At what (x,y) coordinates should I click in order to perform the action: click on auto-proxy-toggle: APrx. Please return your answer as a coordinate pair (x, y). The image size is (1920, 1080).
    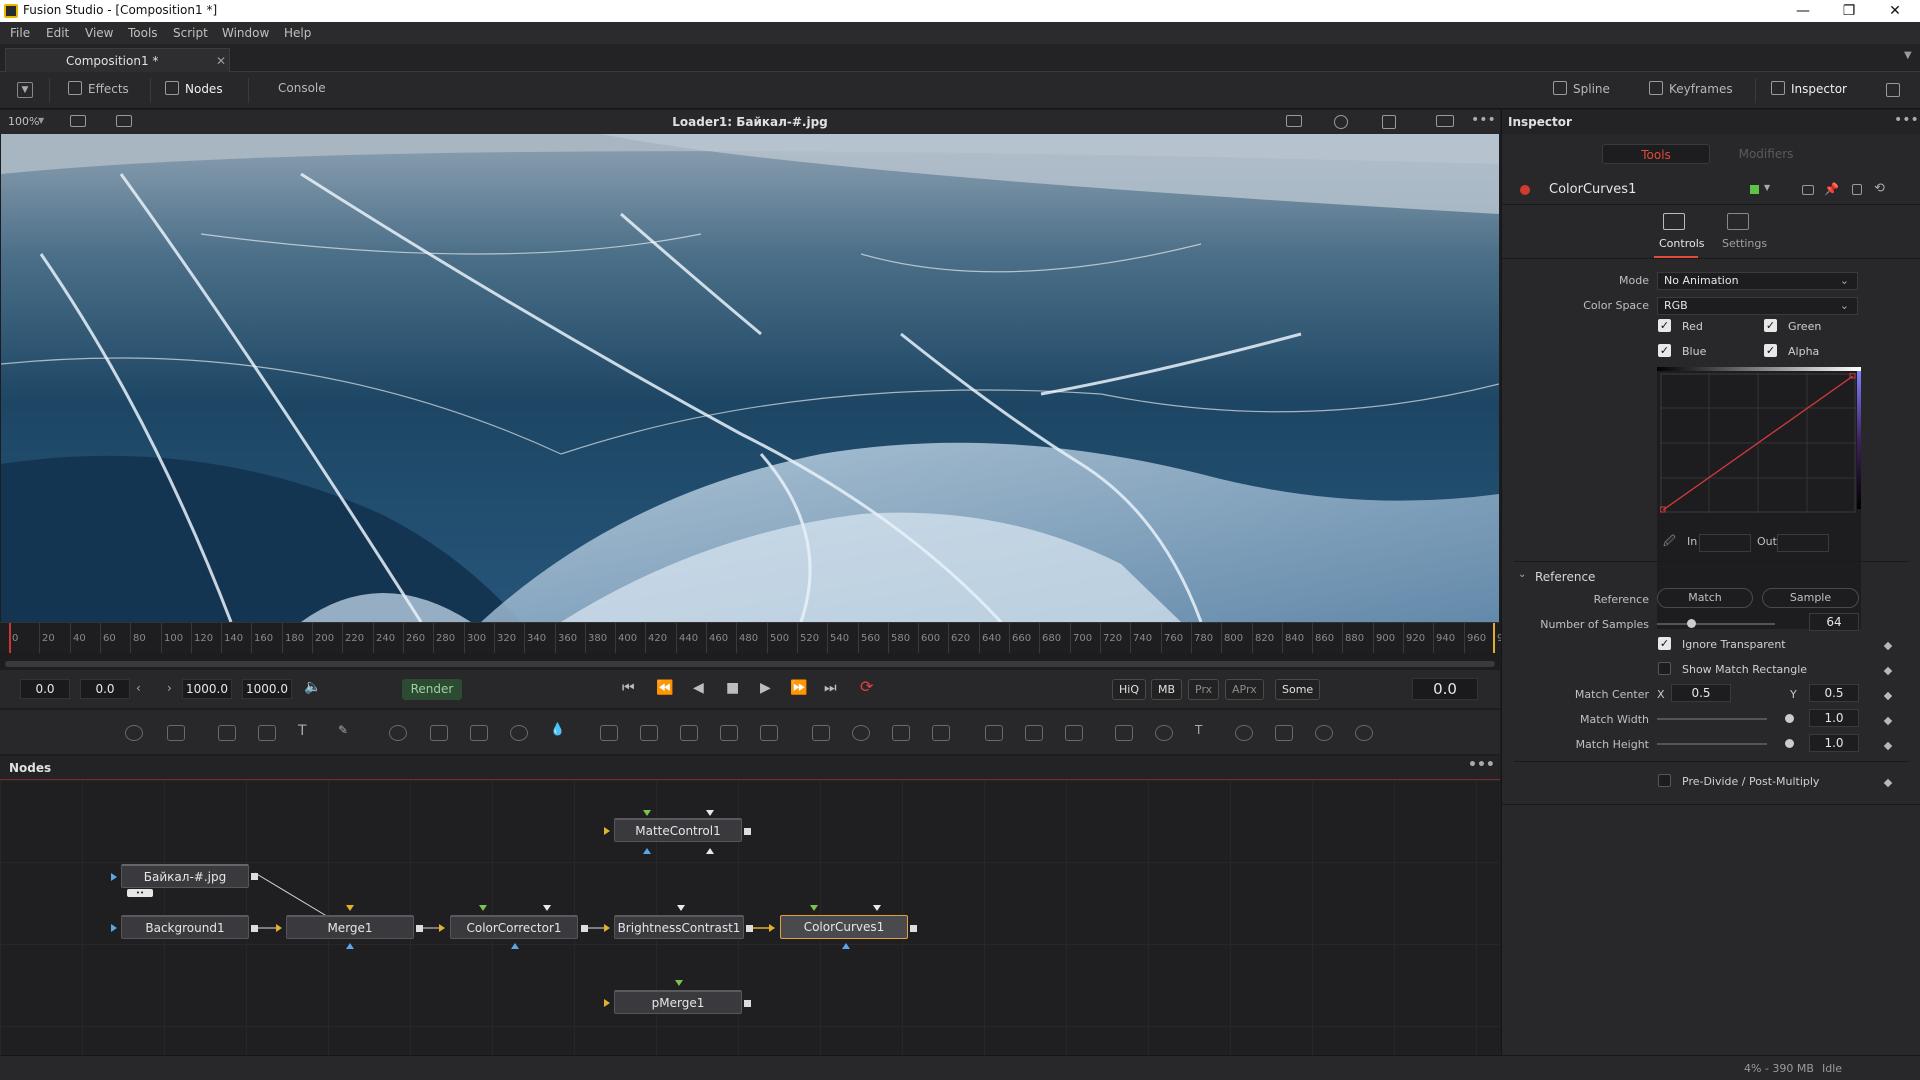
    Looking at the image, I should click on (1244, 689).